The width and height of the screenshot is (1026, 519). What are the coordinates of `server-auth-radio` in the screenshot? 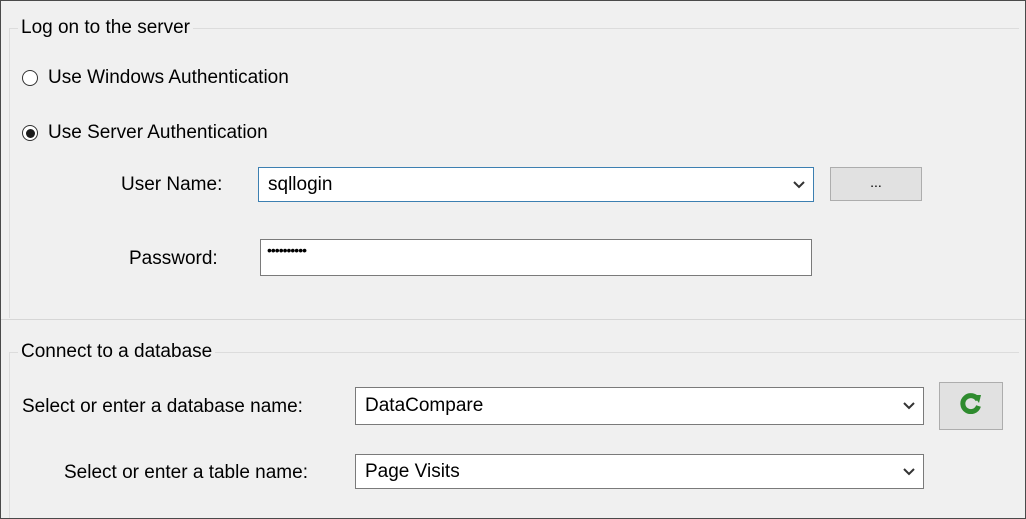 It's located at (30, 133).